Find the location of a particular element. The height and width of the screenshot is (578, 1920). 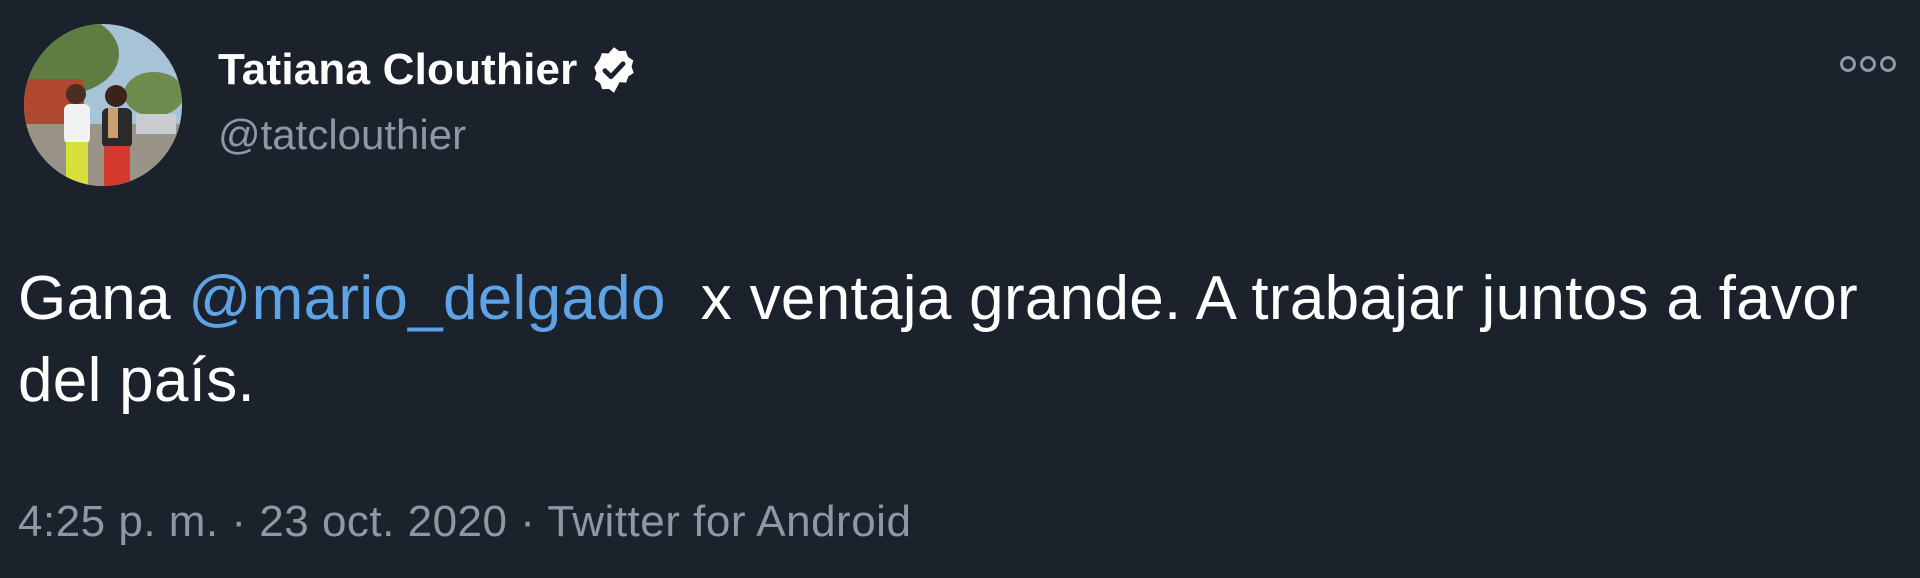

tweet-source: Twitter for Android is located at coordinates (729, 521).